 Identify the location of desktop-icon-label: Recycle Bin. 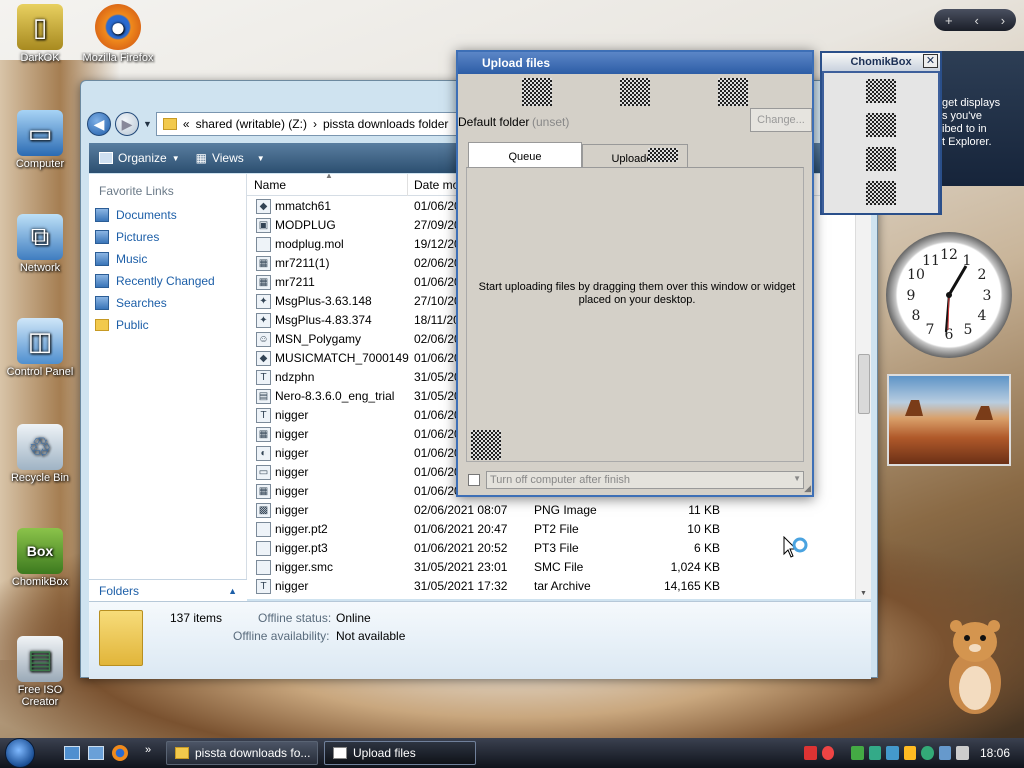
(40, 478).